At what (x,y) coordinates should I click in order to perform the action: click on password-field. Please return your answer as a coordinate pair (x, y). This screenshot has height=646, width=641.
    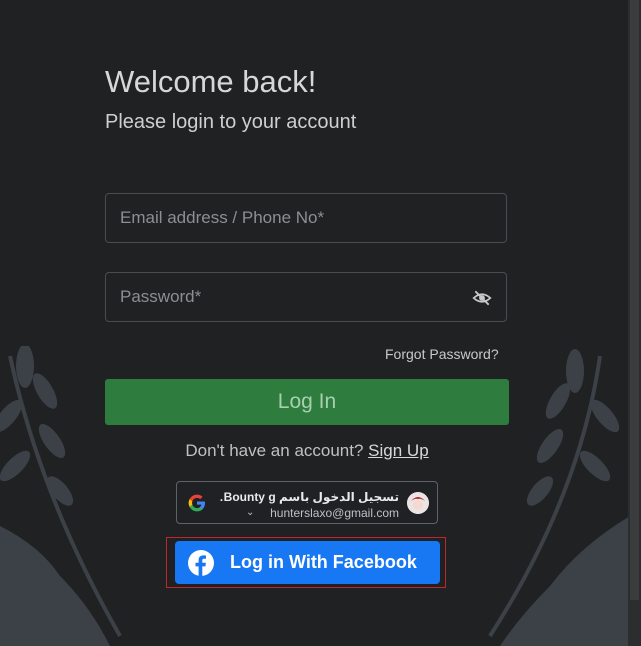
    Looking at the image, I should click on (306, 297).